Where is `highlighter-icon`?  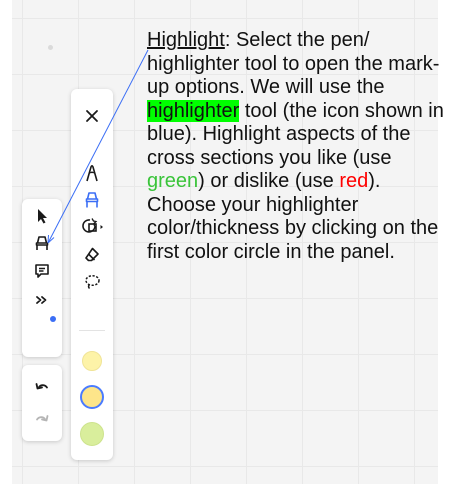
highlighter-icon is located at coordinates (92, 200).